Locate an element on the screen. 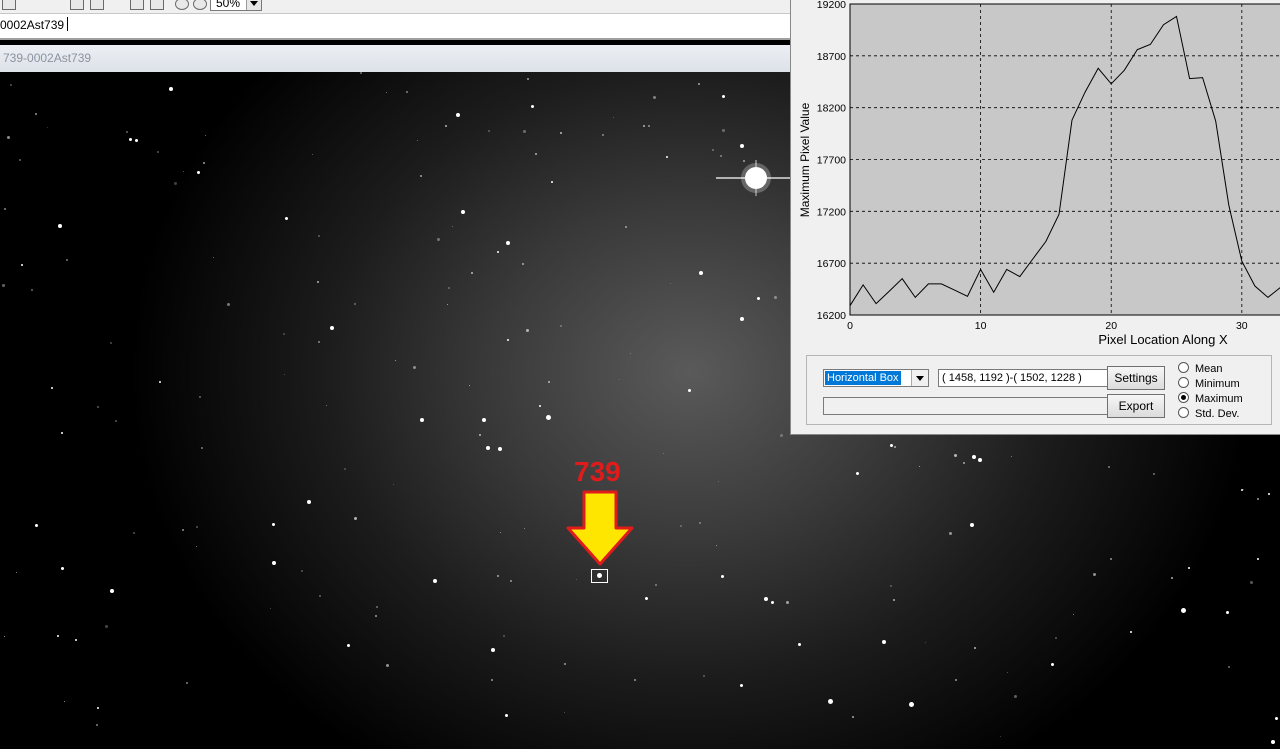 This screenshot has width=1280, height=749. radio-button-selected is located at coordinates (1183, 397).